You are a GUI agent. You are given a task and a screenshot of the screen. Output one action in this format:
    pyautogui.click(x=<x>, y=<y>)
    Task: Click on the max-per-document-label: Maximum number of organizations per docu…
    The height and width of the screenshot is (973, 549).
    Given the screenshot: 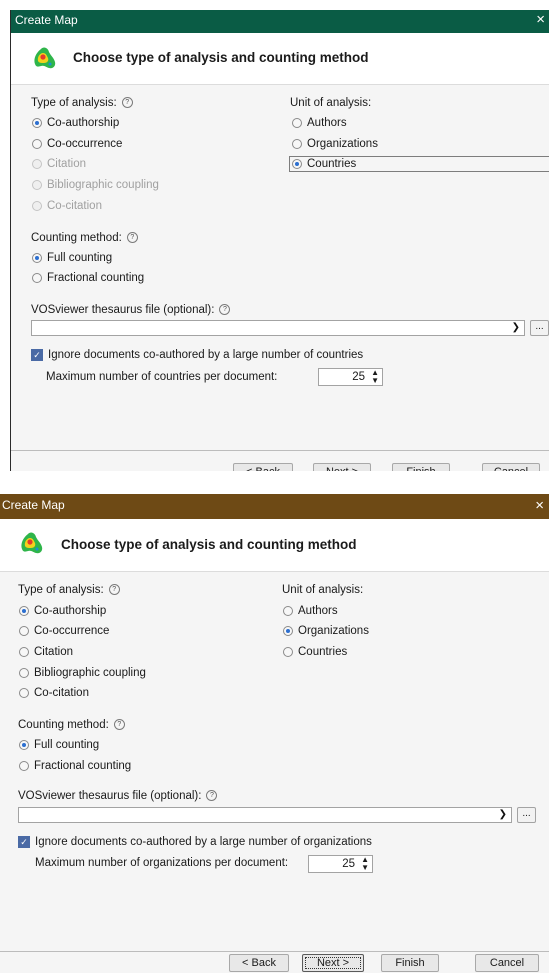 What is the action you would take?
    pyautogui.click(x=162, y=863)
    